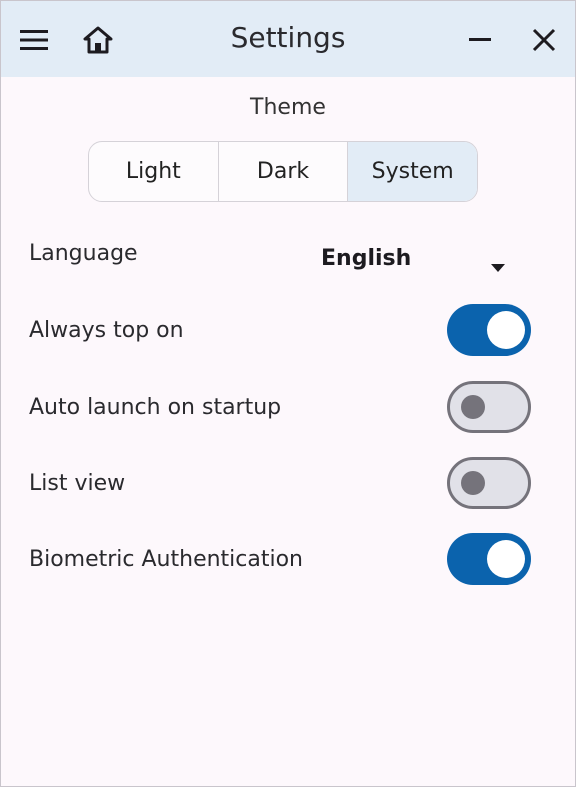 The image size is (576, 787). Describe the element at coordinates (419, 261) in the screenshot. I see `language-dropdown: English` at that location.